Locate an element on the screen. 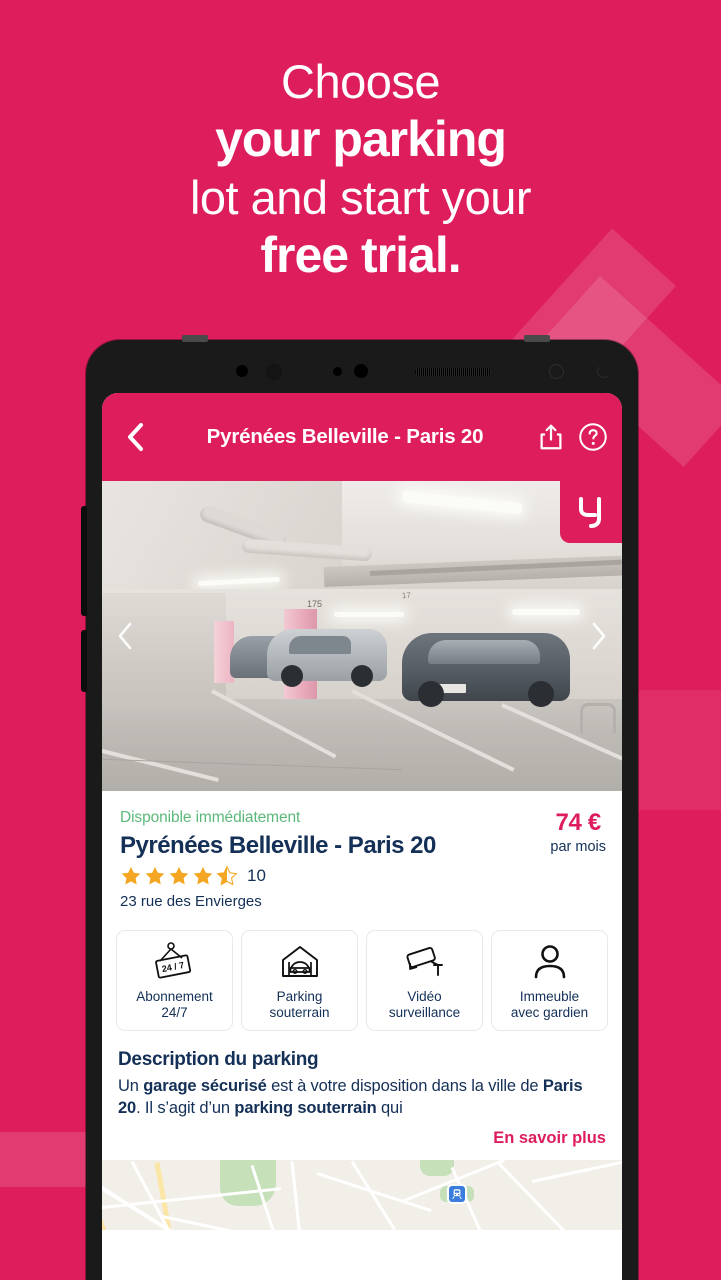 The image size is (721, 1280). description-fragment: Un is located at coordinates (131, 1085).